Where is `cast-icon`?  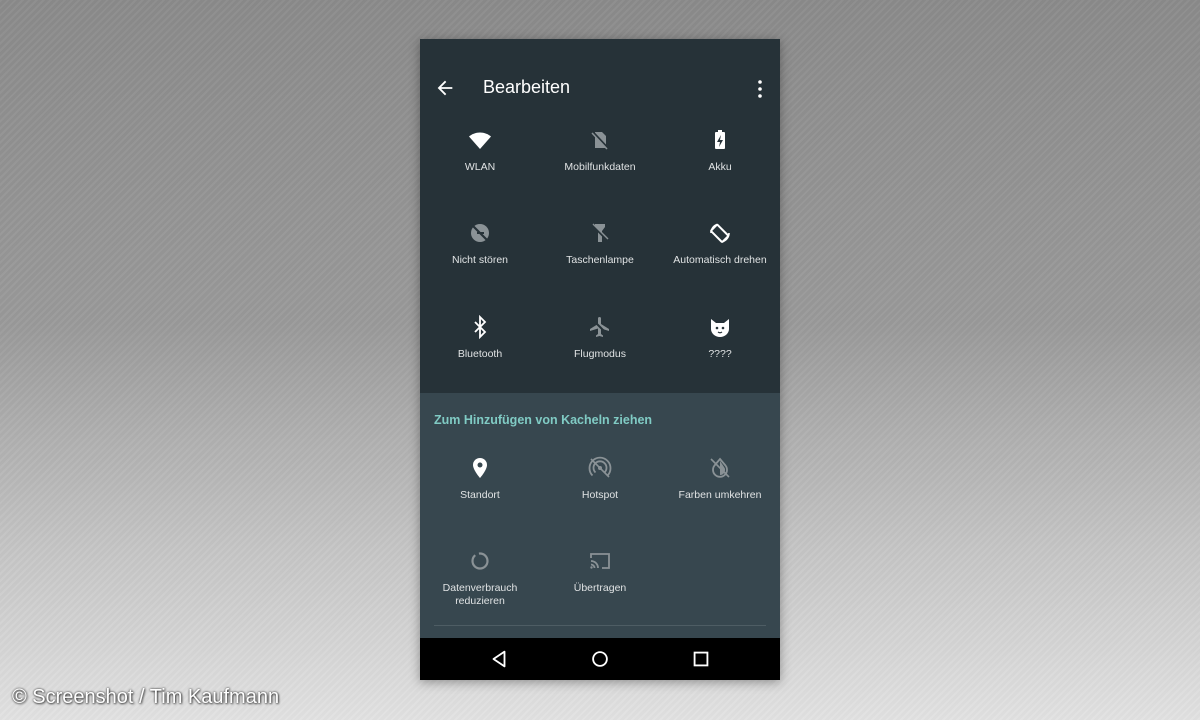 cast-icon is located at coordinates (600, 561).